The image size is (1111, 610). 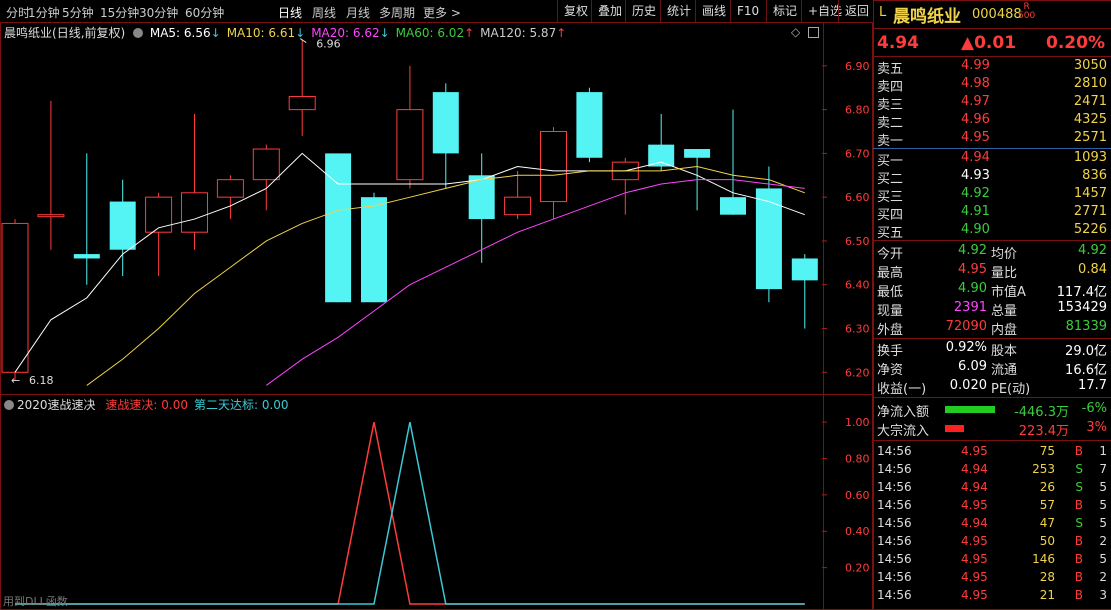 What do you see at coordinates (890, 161) in the screenshot?
I see `bid-label: 买一` at bounding box center [890, 161].